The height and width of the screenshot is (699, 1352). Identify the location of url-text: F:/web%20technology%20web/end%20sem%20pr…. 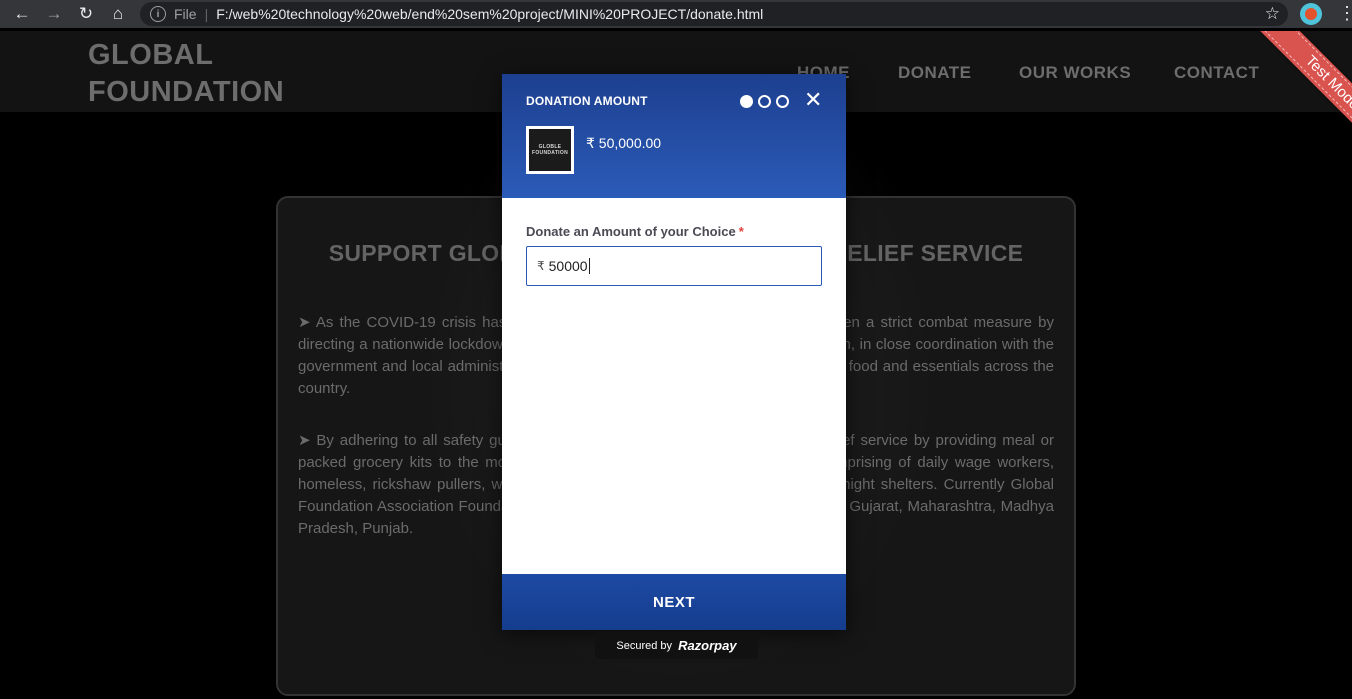
(489, 14).